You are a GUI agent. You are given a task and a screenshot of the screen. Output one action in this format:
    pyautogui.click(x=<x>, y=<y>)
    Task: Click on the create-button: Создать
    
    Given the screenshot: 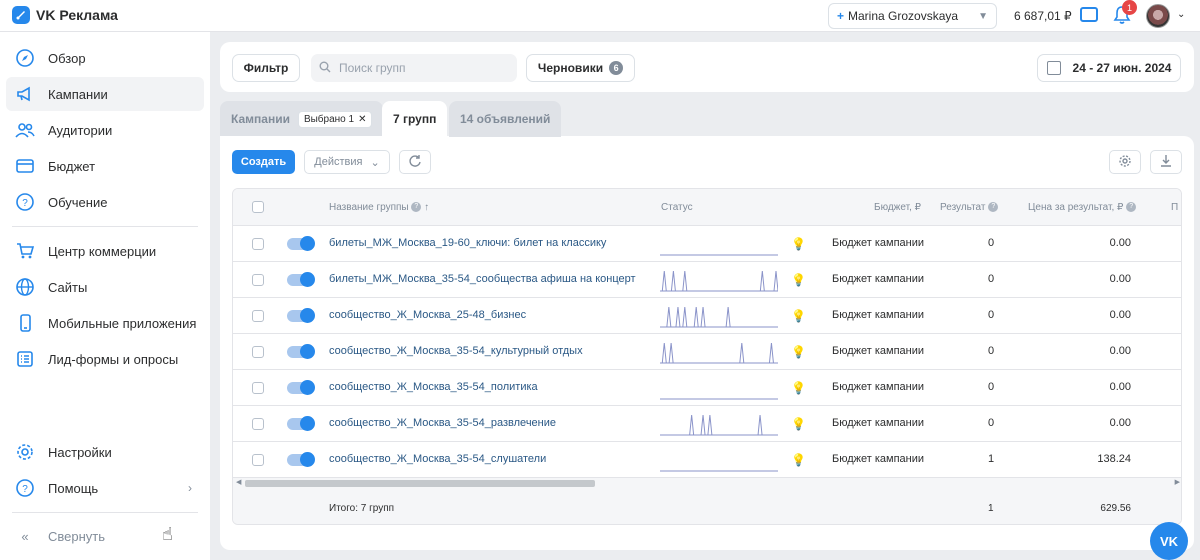 What is the action you would take?
    pyautogui.click(x=263, y=162)
    